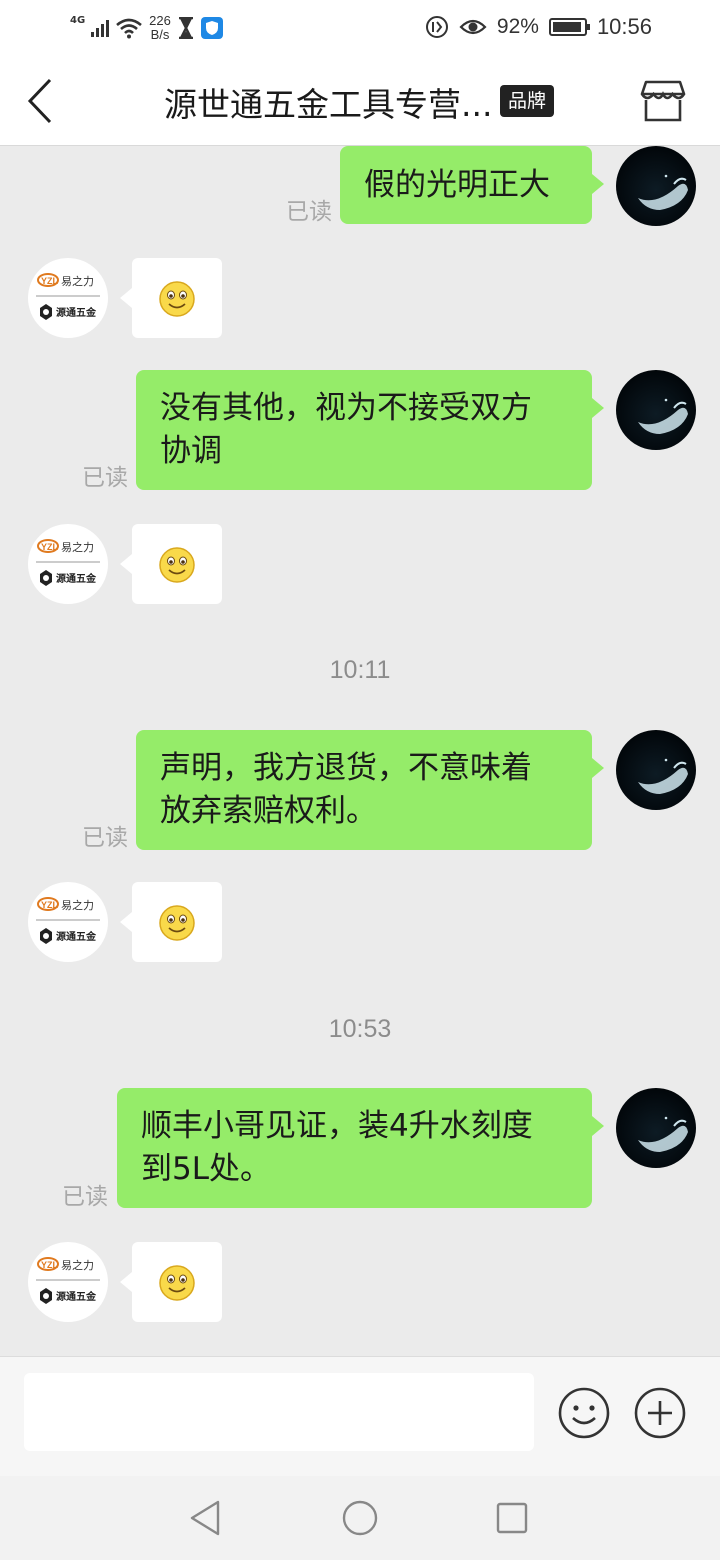 This screenshot has height=1560, width=720. What do you see at coordinates (527, 101) in the screenshot?
I see `brand-badge: 品牌` at bounding box center [527, 101].